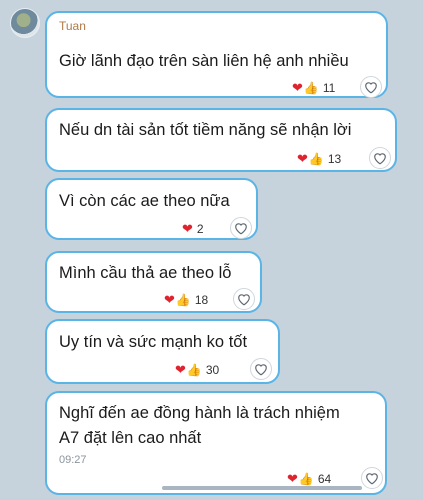 The width and height of the screenshot is (423, 500). Describe the element at coordinates (200, 229) in the screenshot. I see `reaction-count: 2` at that location.